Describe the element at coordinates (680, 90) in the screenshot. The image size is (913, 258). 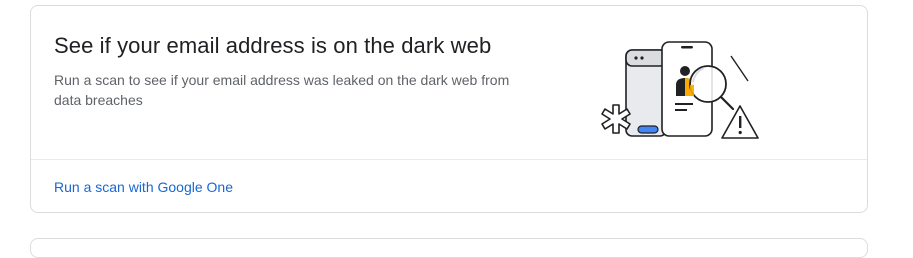
I see `dark-web-scan-illustration-icon` at that location.